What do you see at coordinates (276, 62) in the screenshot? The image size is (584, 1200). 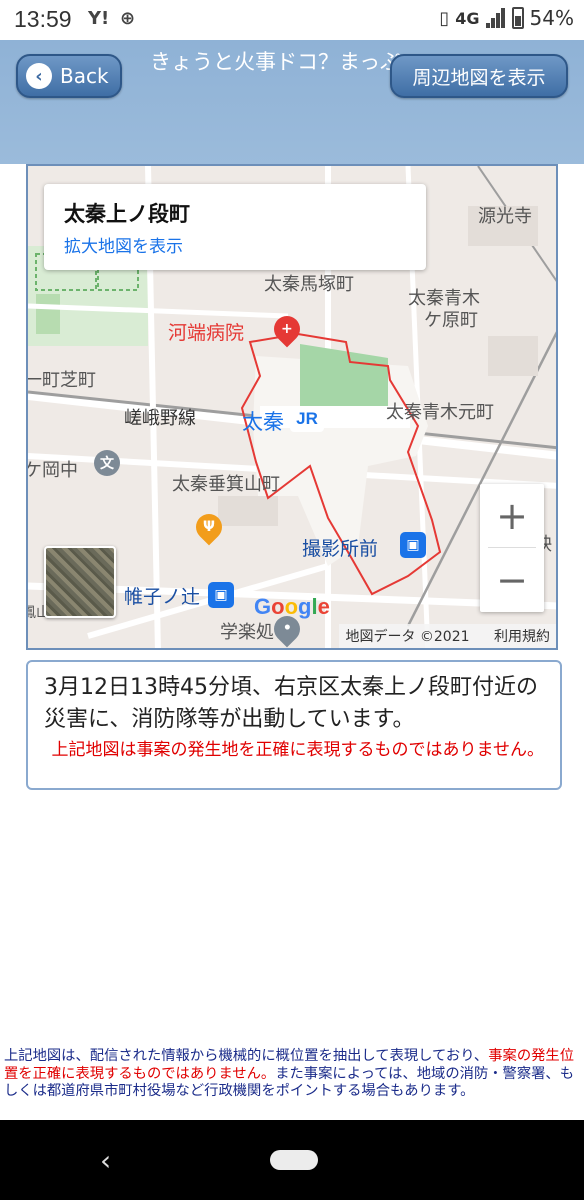 I see `app-title: きょうと火事ドコ？まっぷ` at bounding box center [276, 62].